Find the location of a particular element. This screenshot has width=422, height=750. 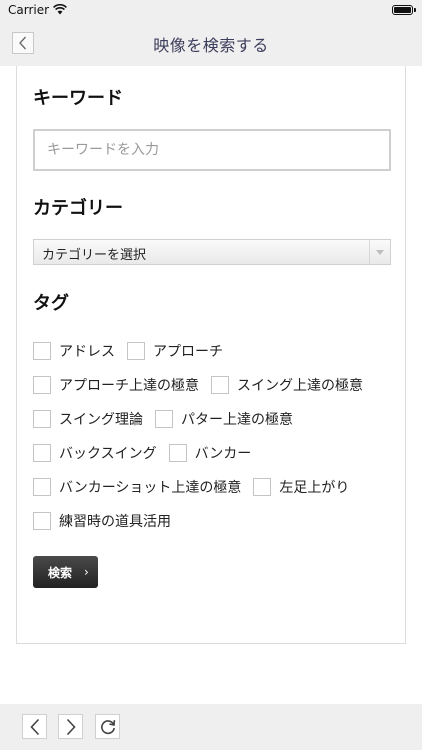

search-button-label: 検索 is located at coordinates (60, 572).